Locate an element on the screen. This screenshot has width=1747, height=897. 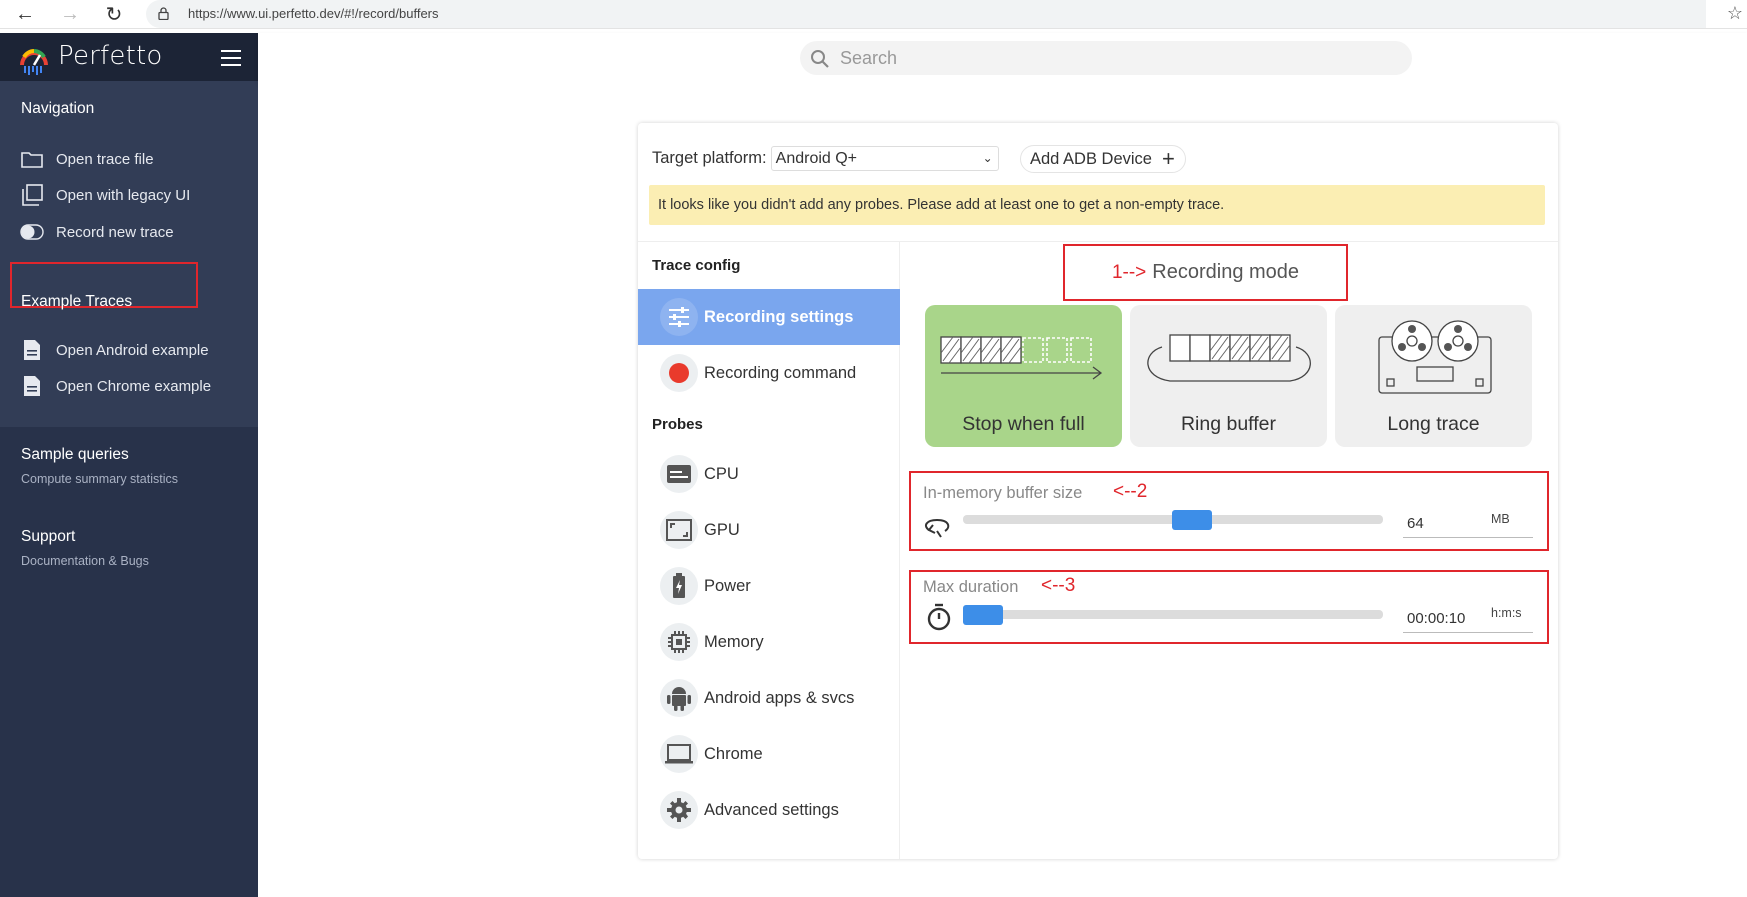
mode-long-trace: Long trace is located at coordinates (1433, 376).